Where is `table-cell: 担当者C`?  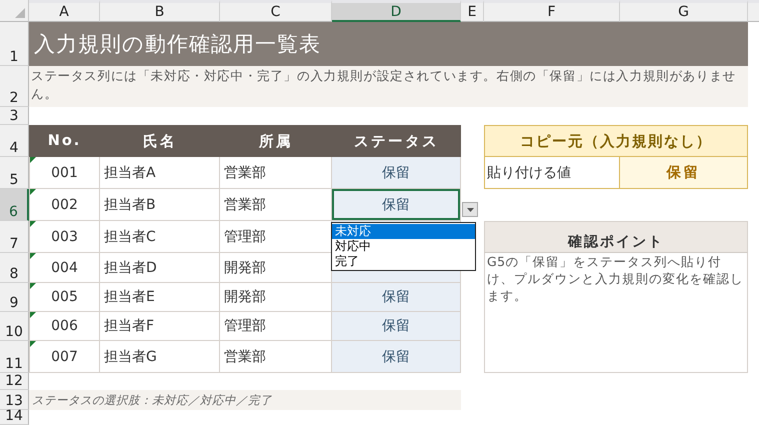 table-cell: 担当者C is located at coordinates (160, 237).